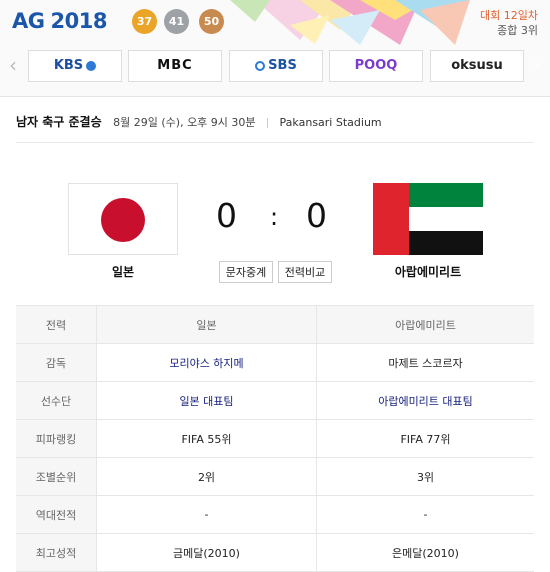  I want to click on gold-medal-count: 37, so click(144, 21).